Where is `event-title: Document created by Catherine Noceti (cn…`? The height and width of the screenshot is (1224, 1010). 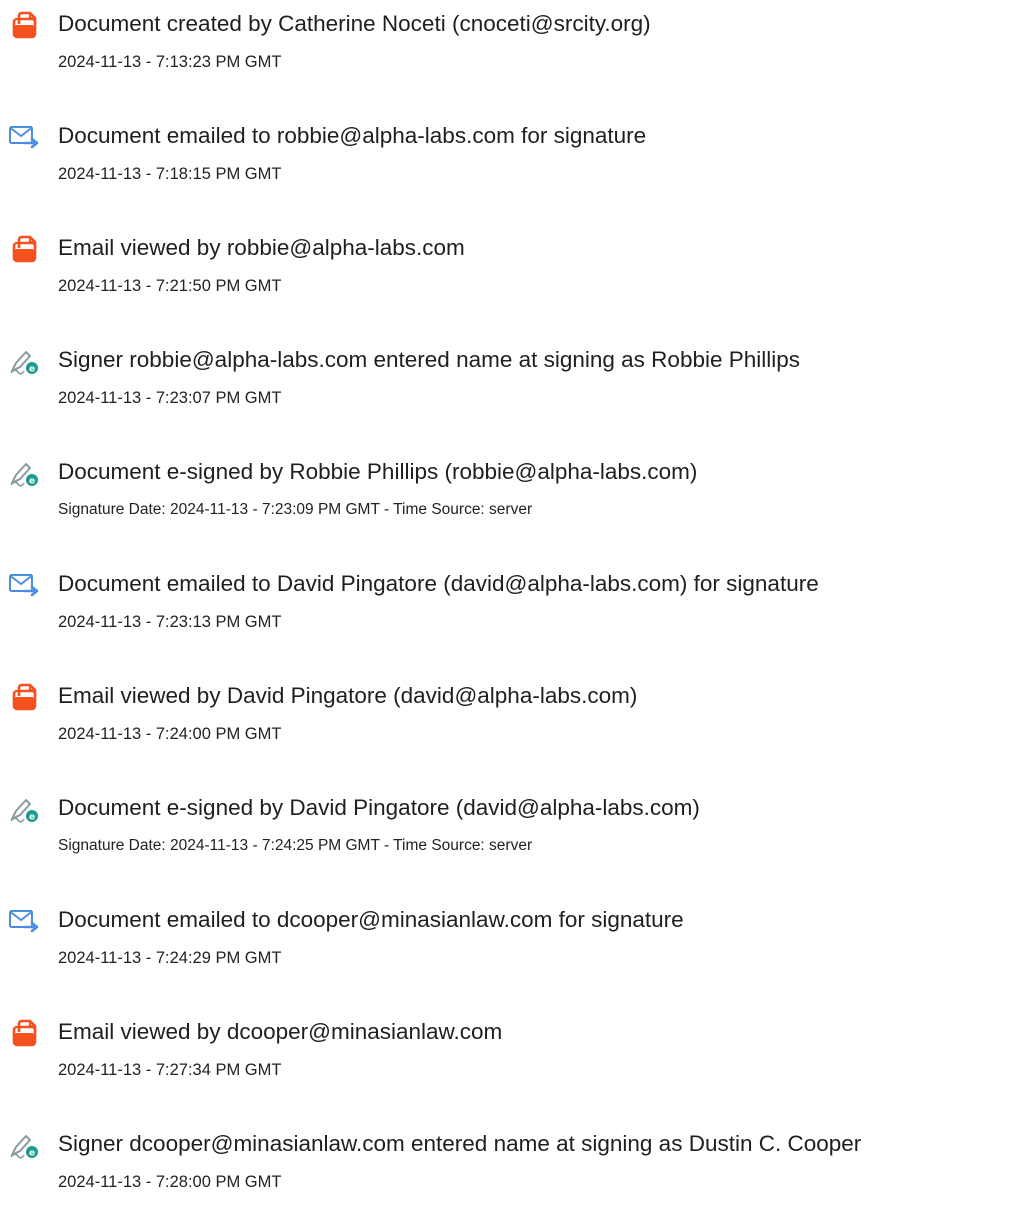
event-title: Document created by Catherine Noceti (cn… is located at coordinates (354, 23).